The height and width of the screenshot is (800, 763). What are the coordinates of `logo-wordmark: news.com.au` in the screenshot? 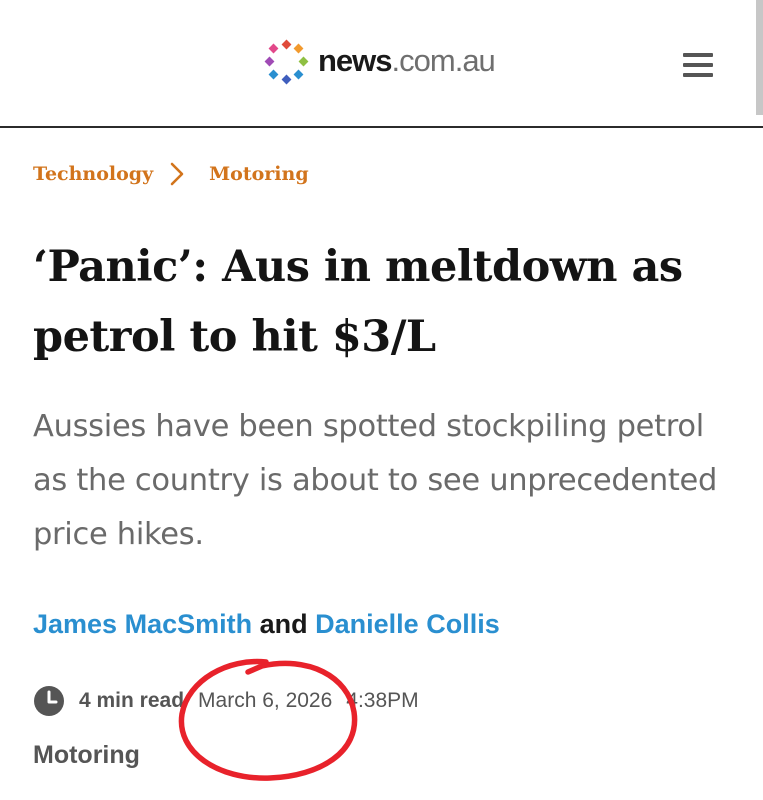 It's located at (407, 60).